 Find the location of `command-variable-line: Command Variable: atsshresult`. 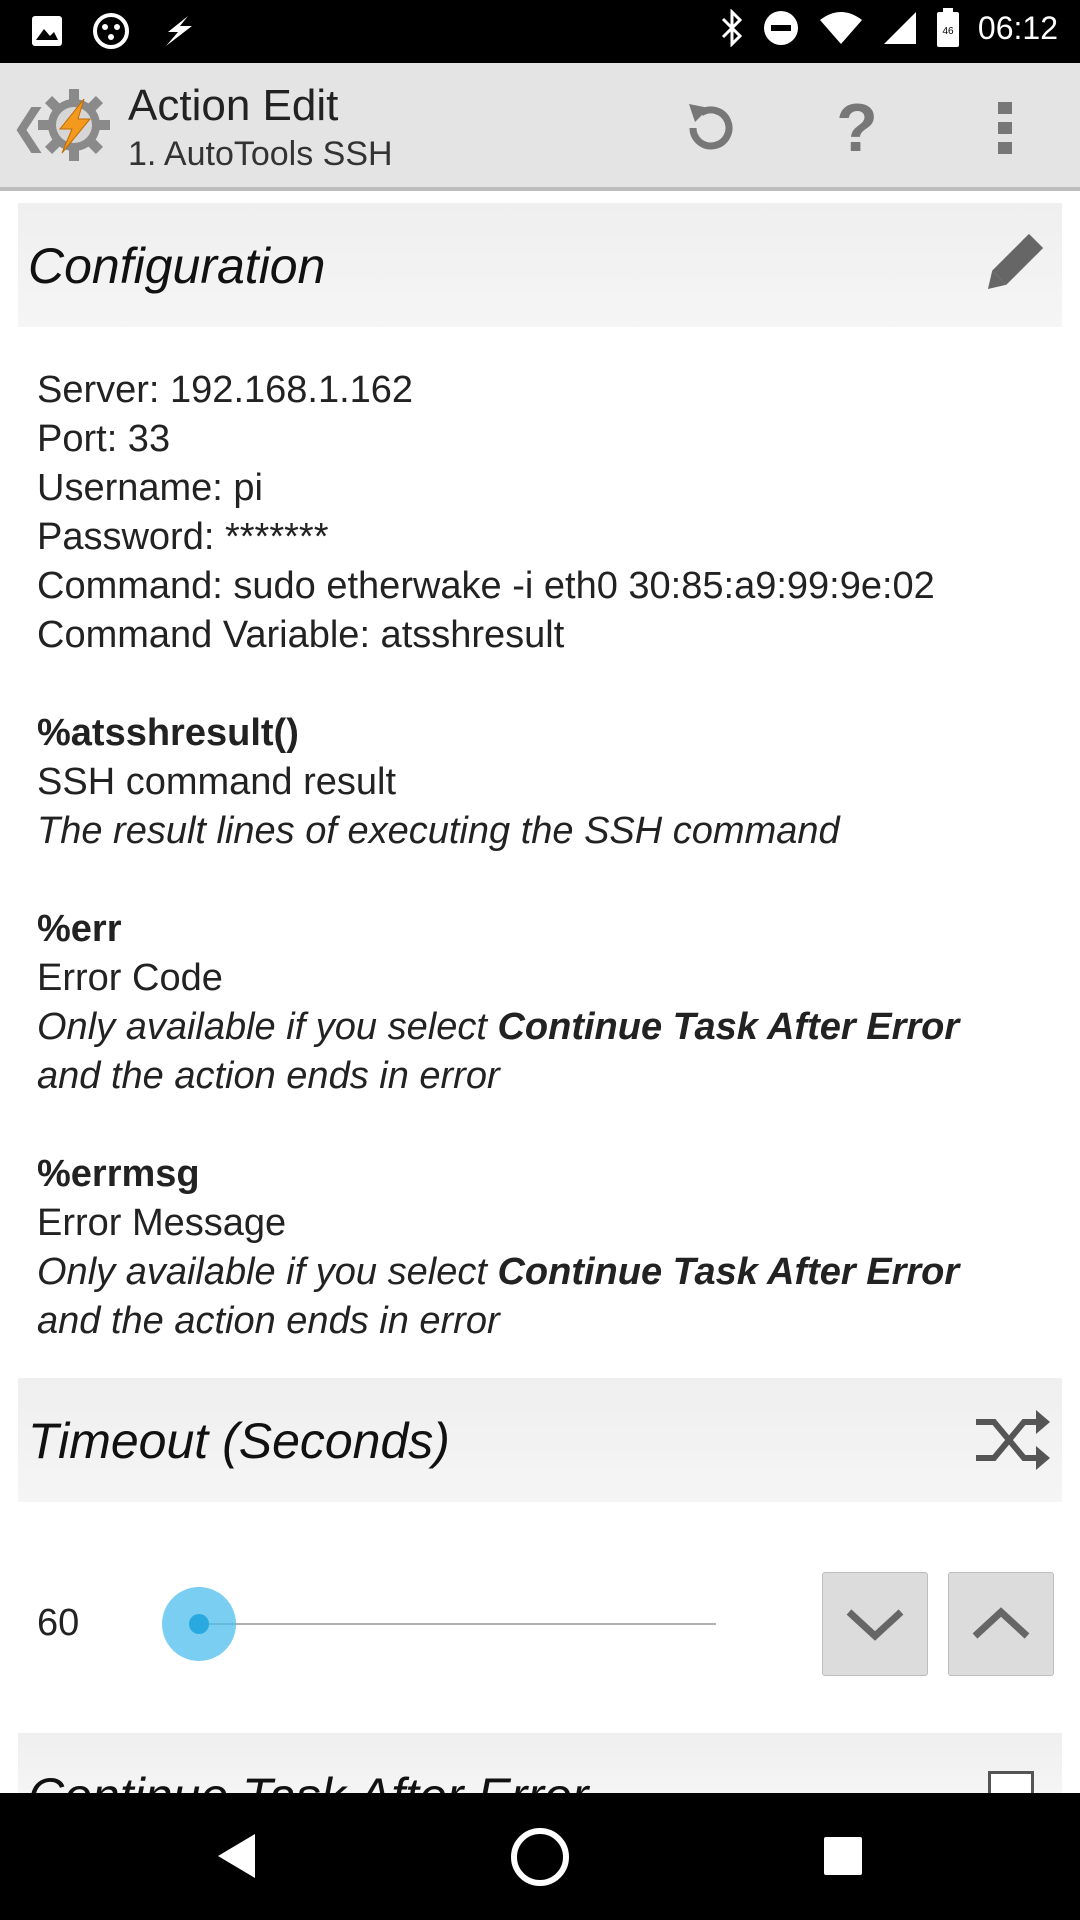

command-variable-line: Command Variable: atsshresult is located at coordinates (301, 635).